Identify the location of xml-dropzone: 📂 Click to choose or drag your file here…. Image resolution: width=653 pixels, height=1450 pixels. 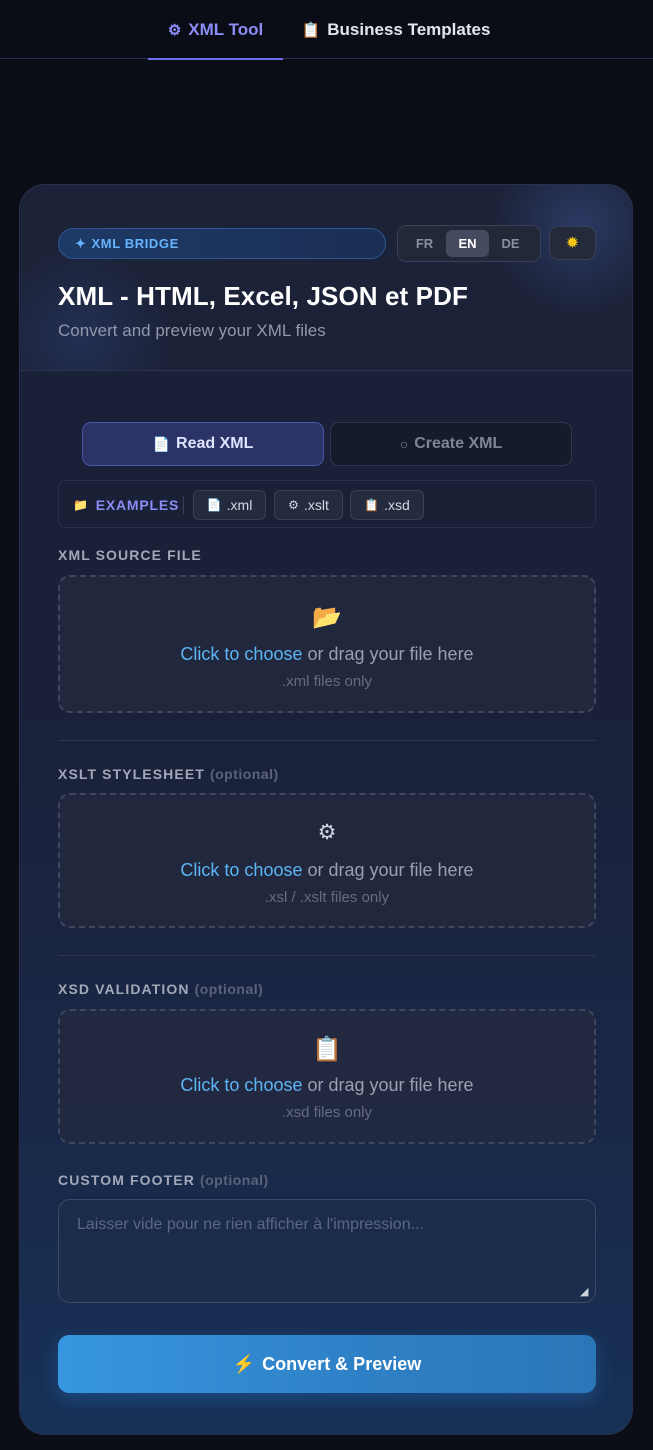
(327, 644).